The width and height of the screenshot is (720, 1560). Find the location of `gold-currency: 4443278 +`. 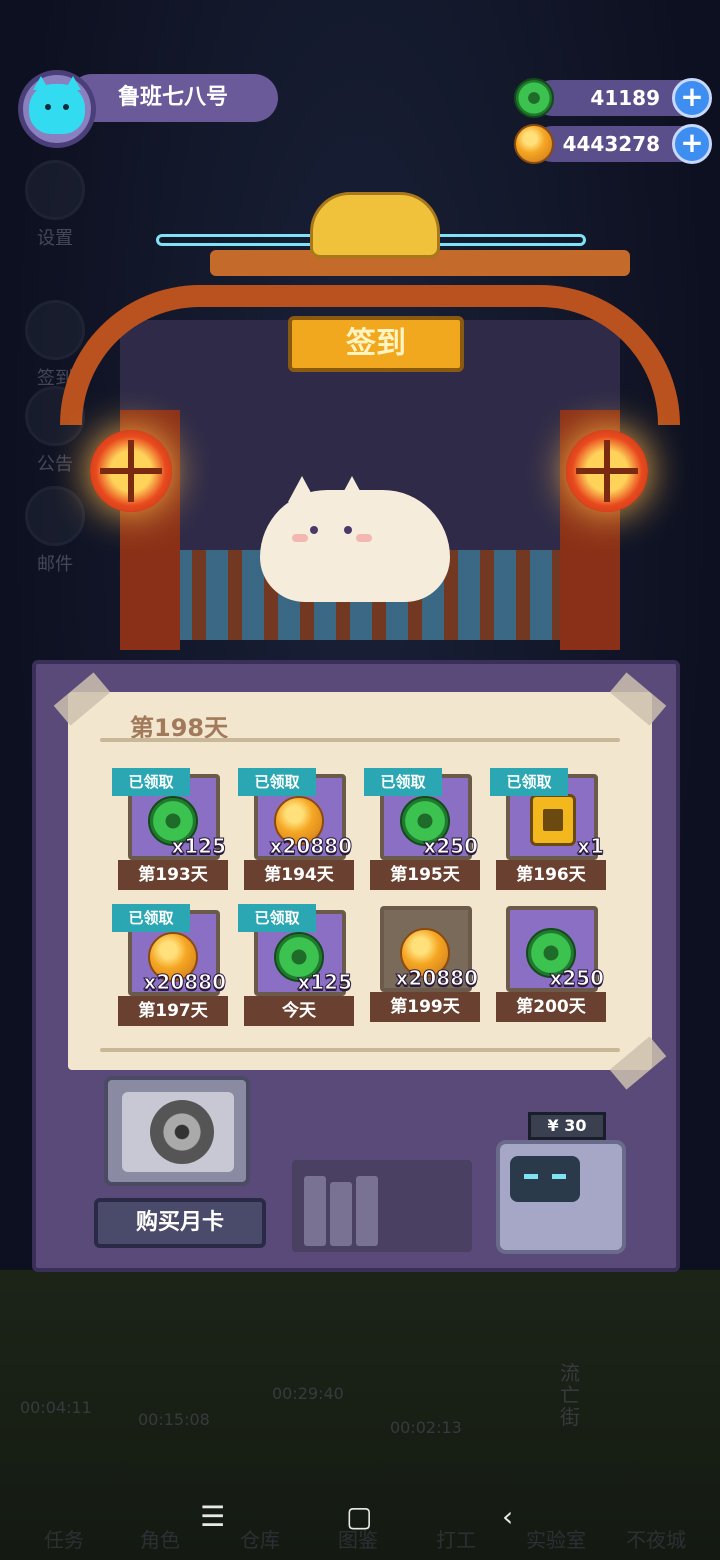

gold-currency: 4443278 + is located at coordinates (611, 144).